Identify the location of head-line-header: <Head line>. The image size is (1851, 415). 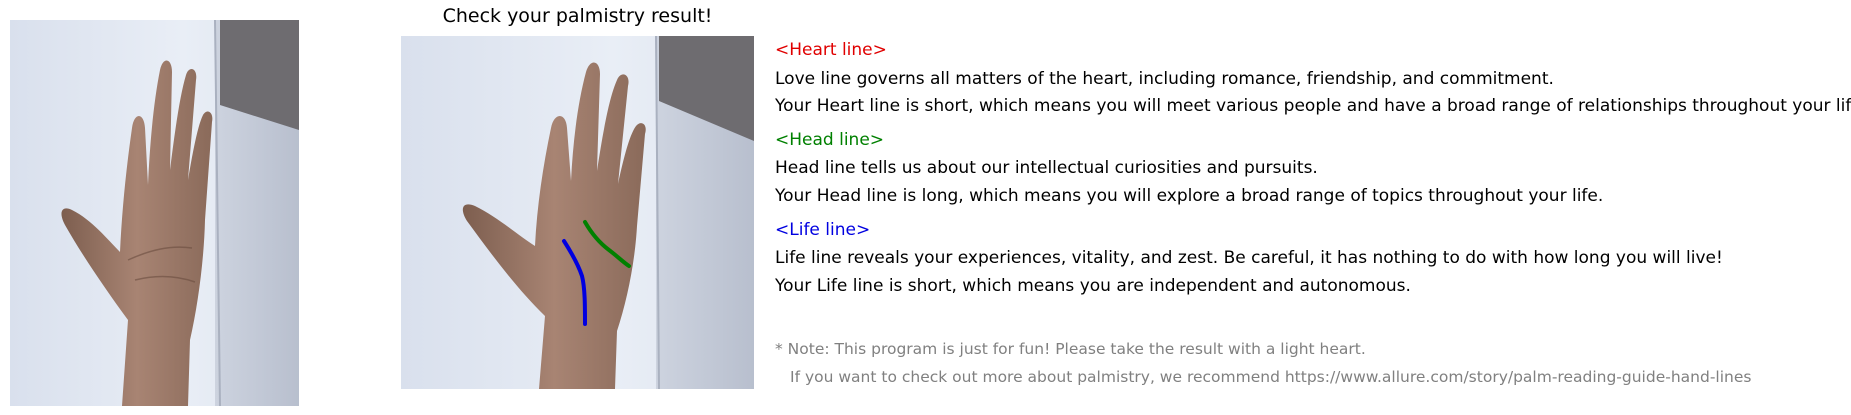
(829, 140).